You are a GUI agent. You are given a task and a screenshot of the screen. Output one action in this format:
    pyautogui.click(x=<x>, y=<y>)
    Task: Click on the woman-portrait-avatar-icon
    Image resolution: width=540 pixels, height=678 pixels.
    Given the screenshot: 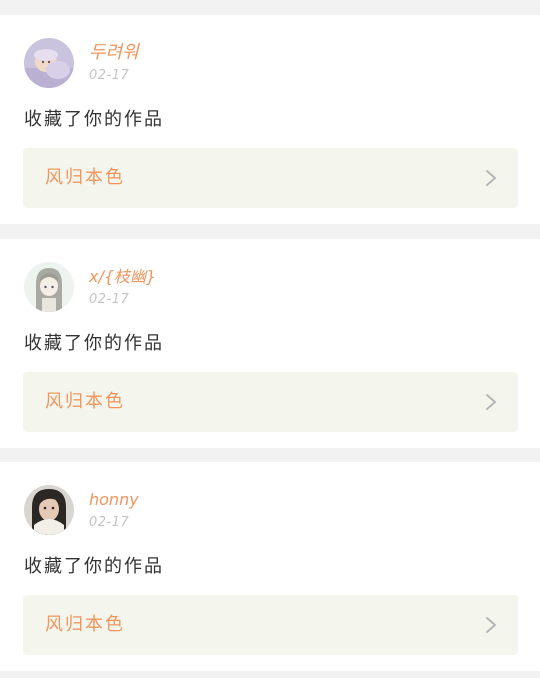 What is the action you would take?
    pyautogui.click(x=49, y=510)
    